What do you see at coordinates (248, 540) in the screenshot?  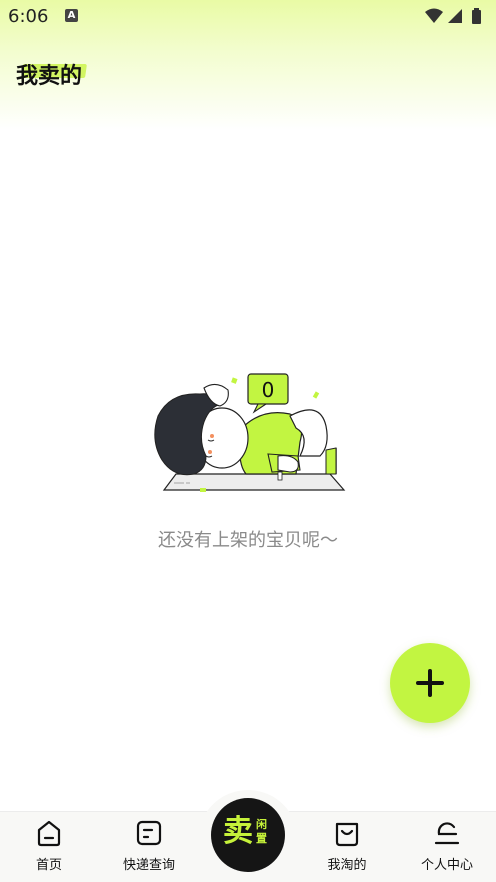 I see `empty-state-message: 还没有上架的宝贝呢～` at bounding box center [248, 540].